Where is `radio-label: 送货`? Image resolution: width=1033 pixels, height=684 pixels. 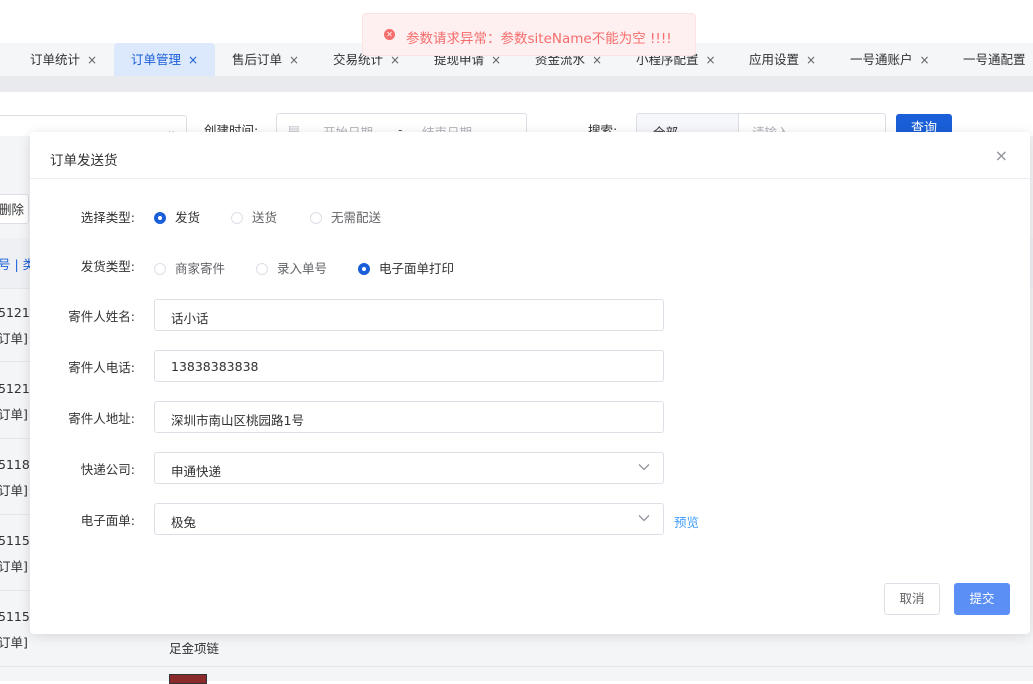
radio-label: 送货 is located at coordinates (264, 217).